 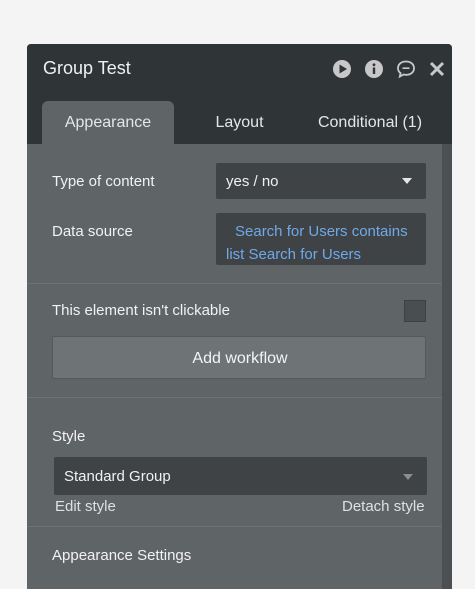 What do you see at coordinates (108, 123) in the screenshot?
I see `tab-appearance: Appearance` at bounding box center [108, 123].